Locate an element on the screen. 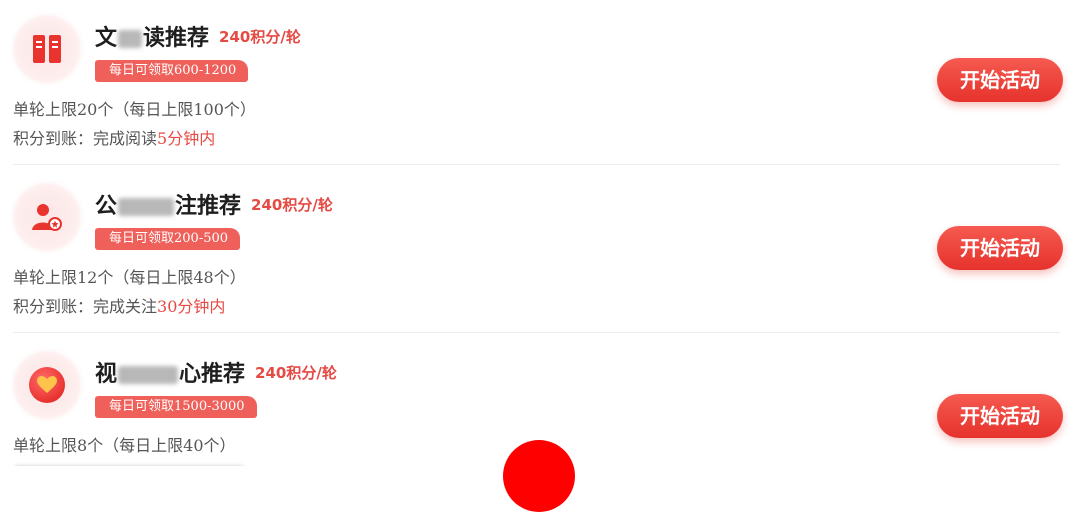 This screenshot has height=512, width=1080. title-prefix: 视 is located at coordinates (106, 374).